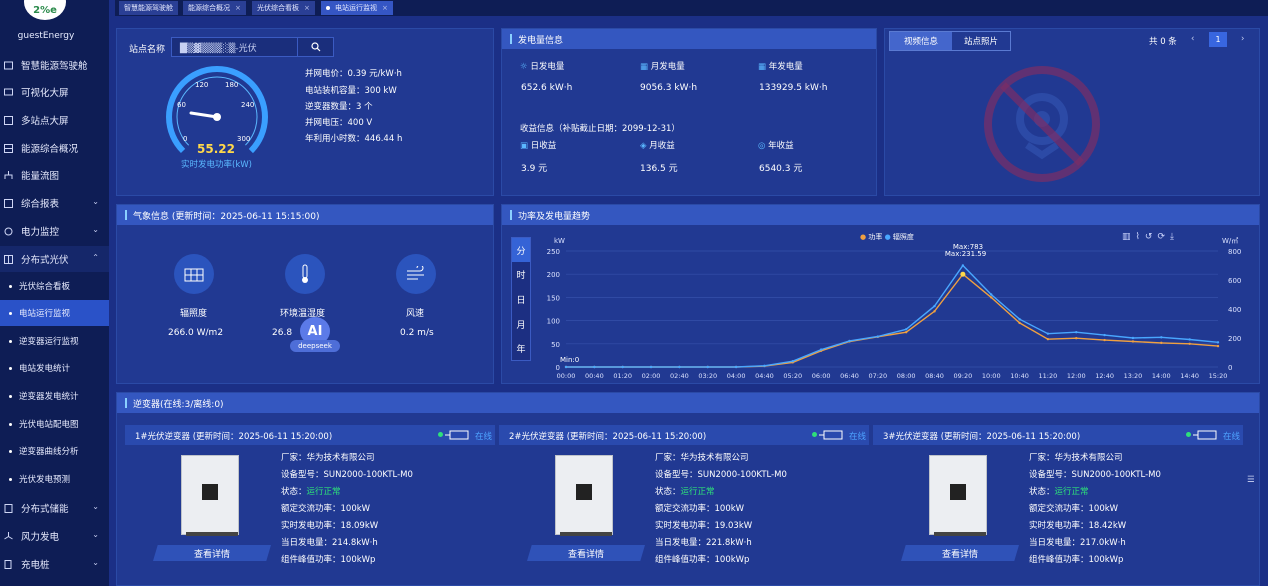  What do you see at coordinates (1192, 39) in the screenshot?
I see `prev-page-icon: ‹` at bounding box center [1192, 39].